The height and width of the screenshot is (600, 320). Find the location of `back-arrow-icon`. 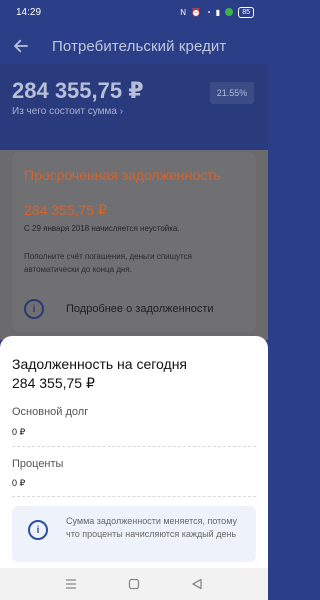

back-arrow-icon is located at coordinates (21, 46).